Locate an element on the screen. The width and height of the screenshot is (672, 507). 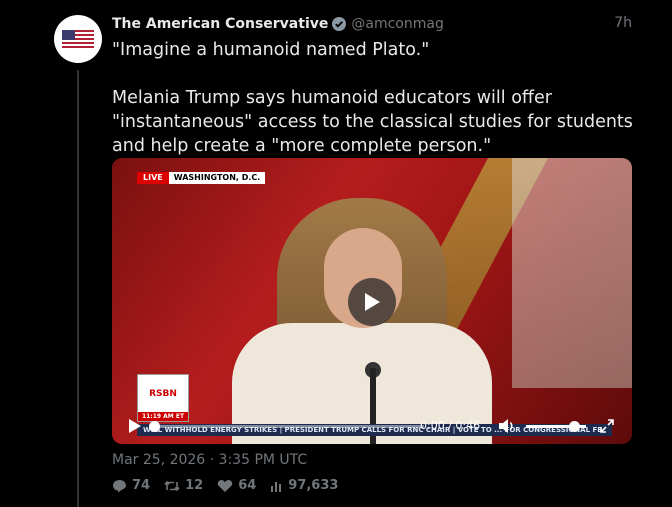
views-button: 97,633 is located at coordinates (304, 485).